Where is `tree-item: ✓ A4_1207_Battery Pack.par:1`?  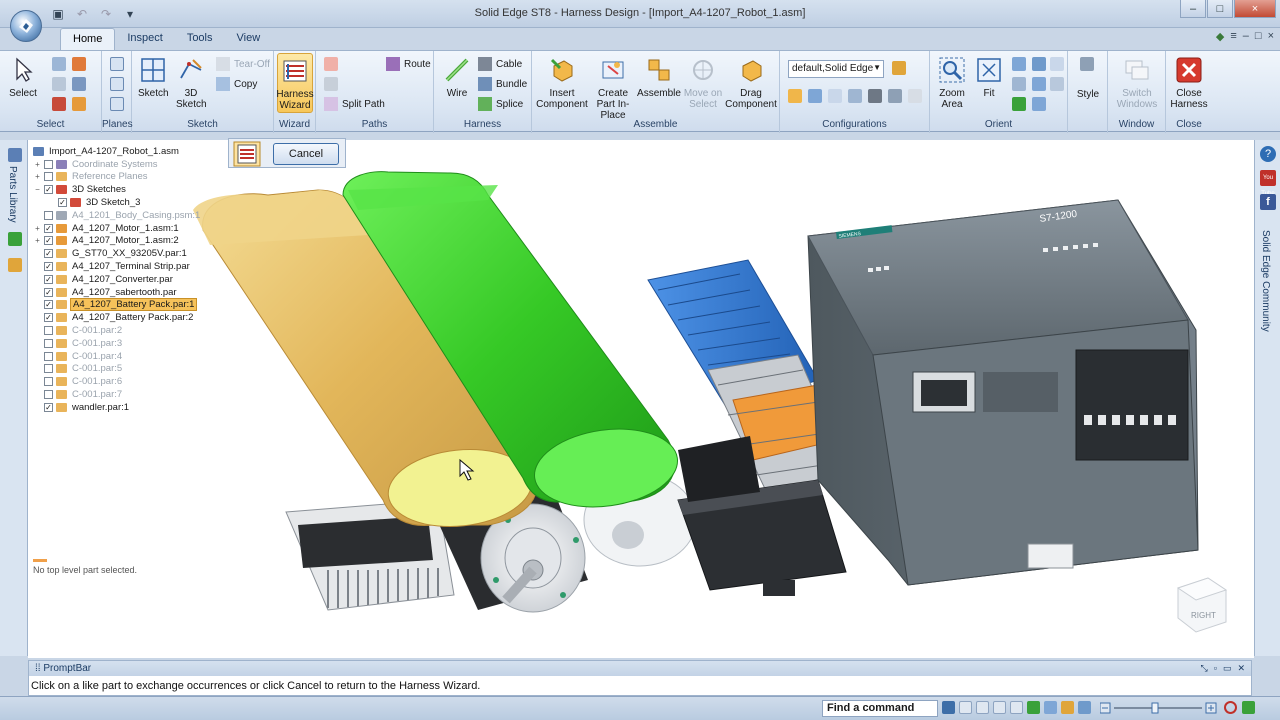
tree-item: ✓ A4_1207_Battery Pack.par:1 is located at coordinates (118, 305).